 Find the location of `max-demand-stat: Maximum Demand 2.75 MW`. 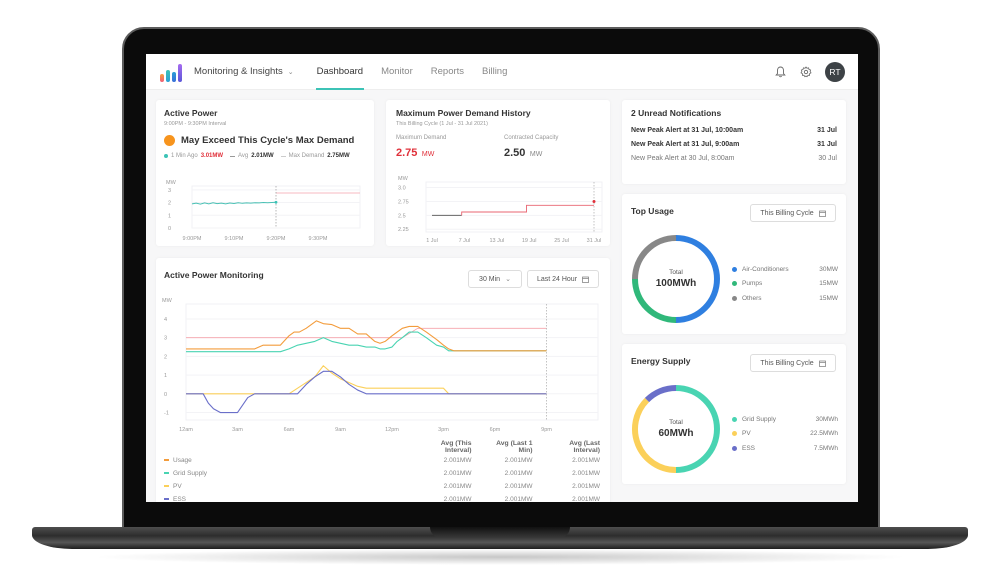

max-demand-stat: Maximum Demand 2.75 MW is located at coordinates (450, 148).